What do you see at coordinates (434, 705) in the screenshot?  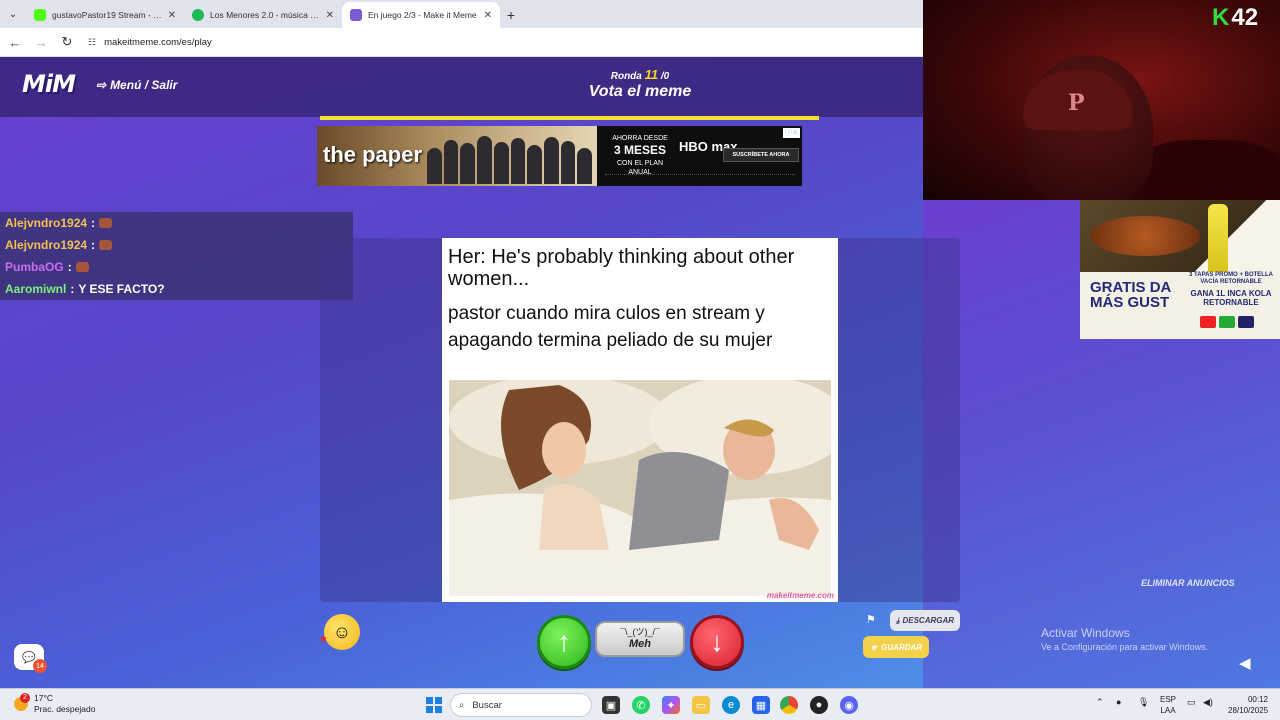 I see `windows-start-icon` at bounding box center [434, 705].